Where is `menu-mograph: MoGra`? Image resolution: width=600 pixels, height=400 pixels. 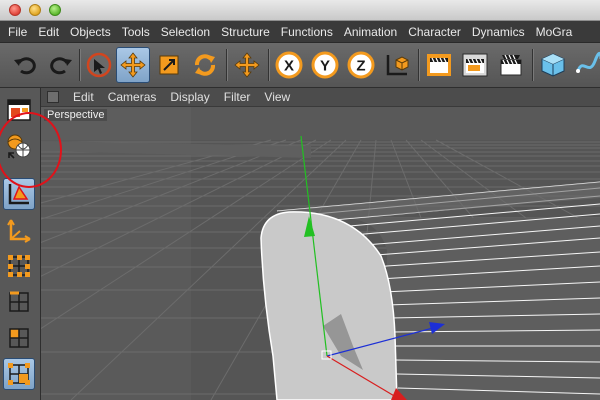 menu-mograph: MoGra is located at coordinates (554, 32).